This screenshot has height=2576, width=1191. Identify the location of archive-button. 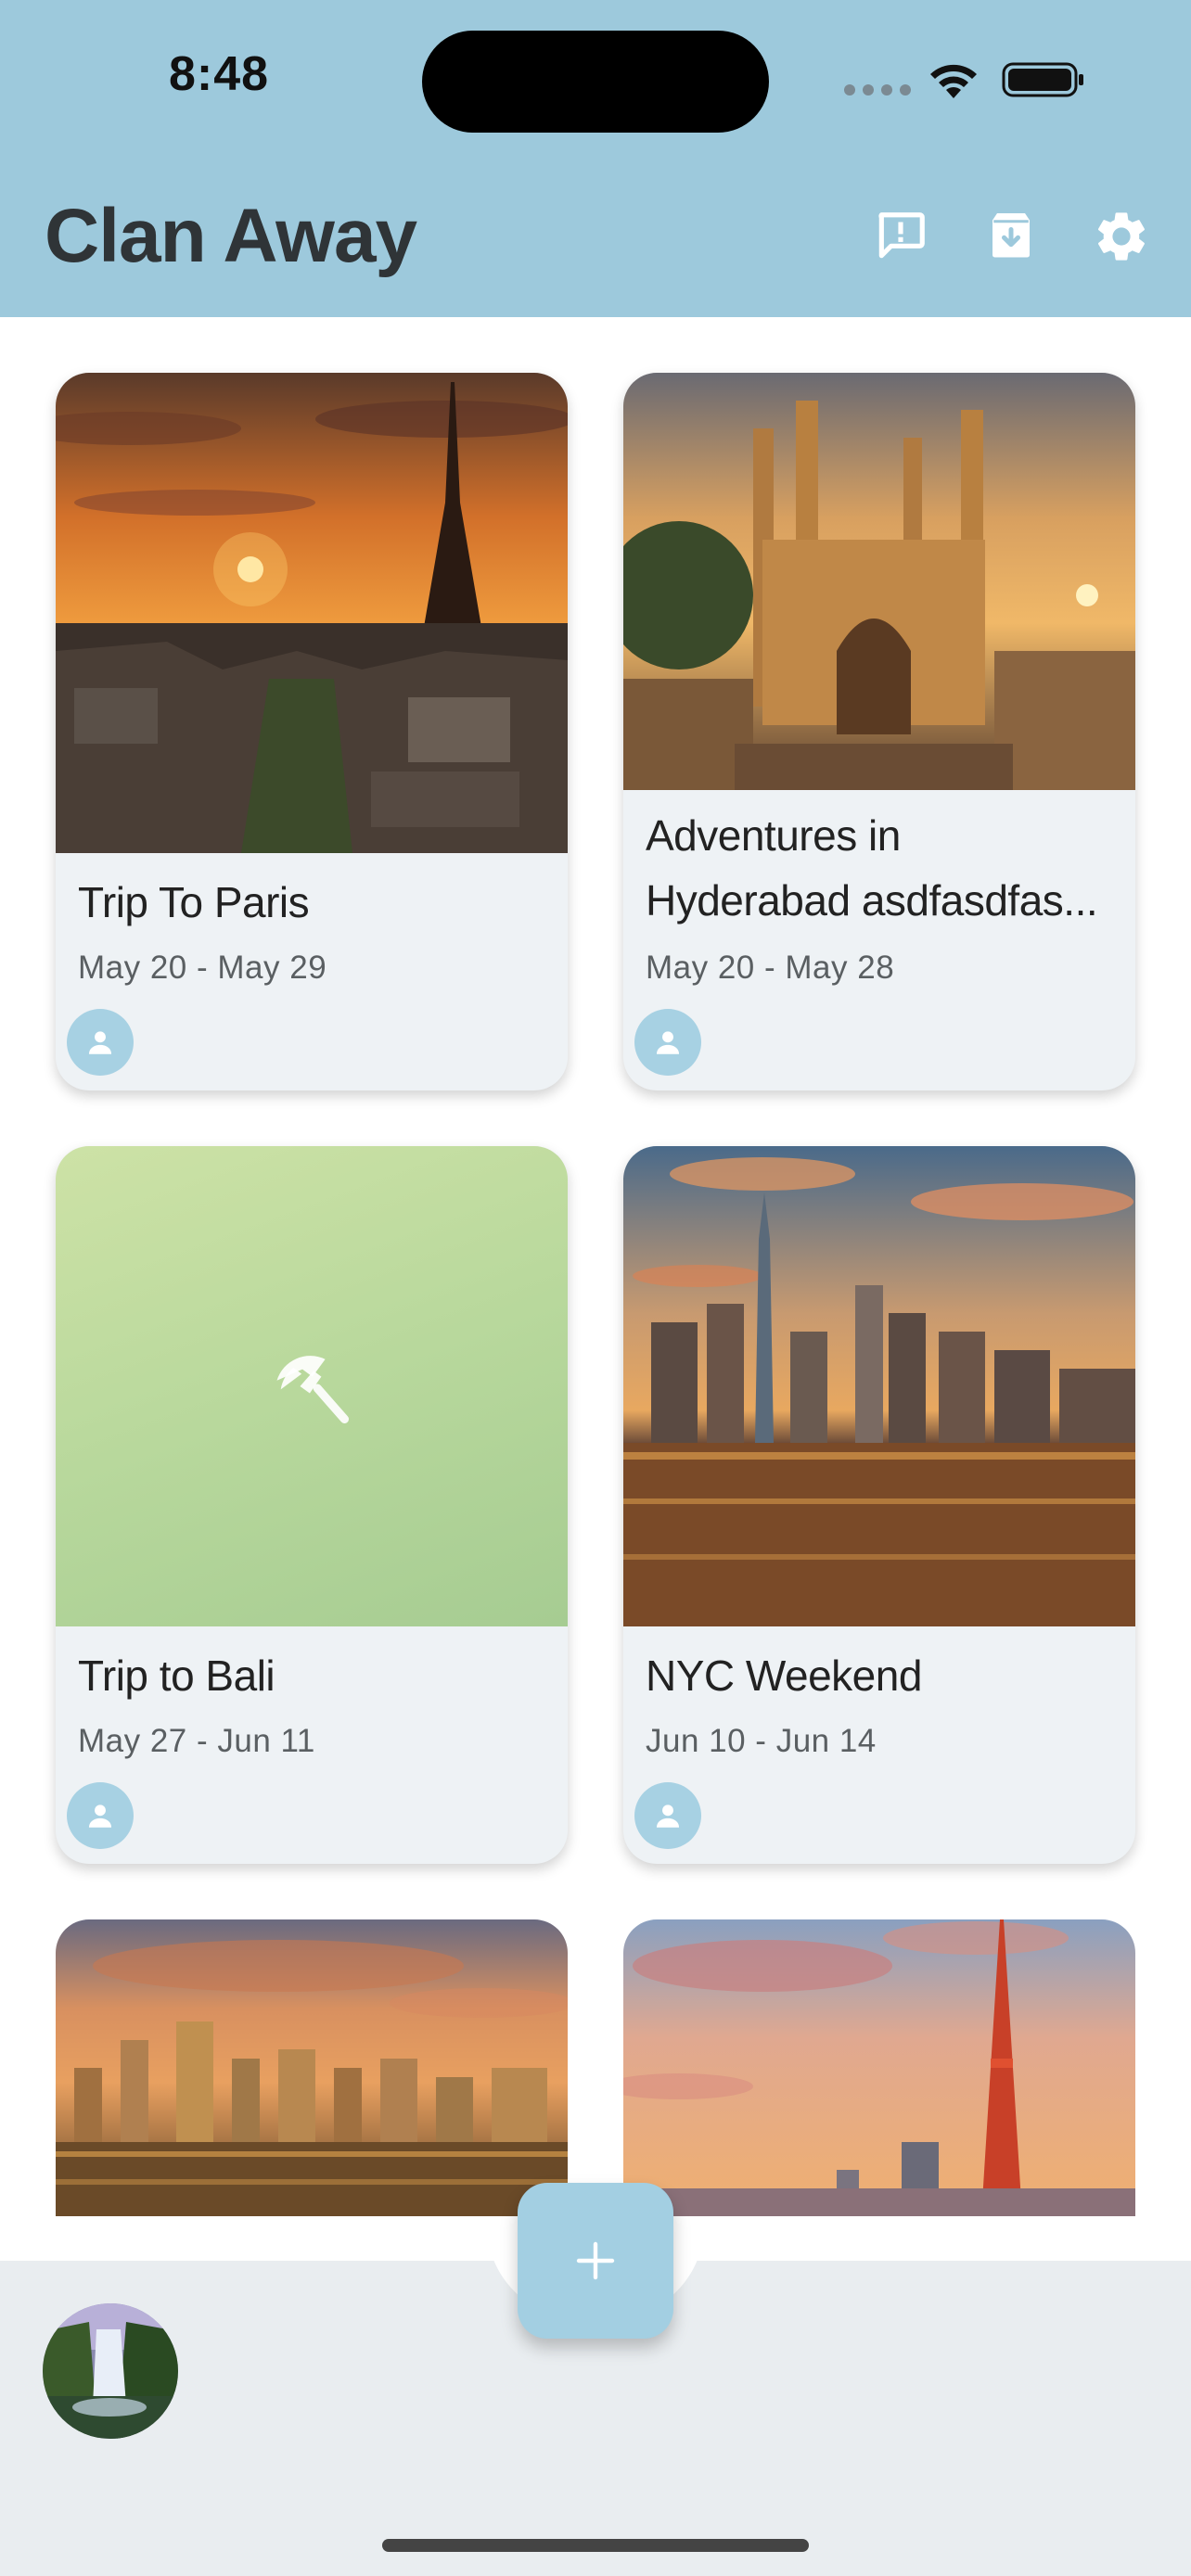
(1011, 237).